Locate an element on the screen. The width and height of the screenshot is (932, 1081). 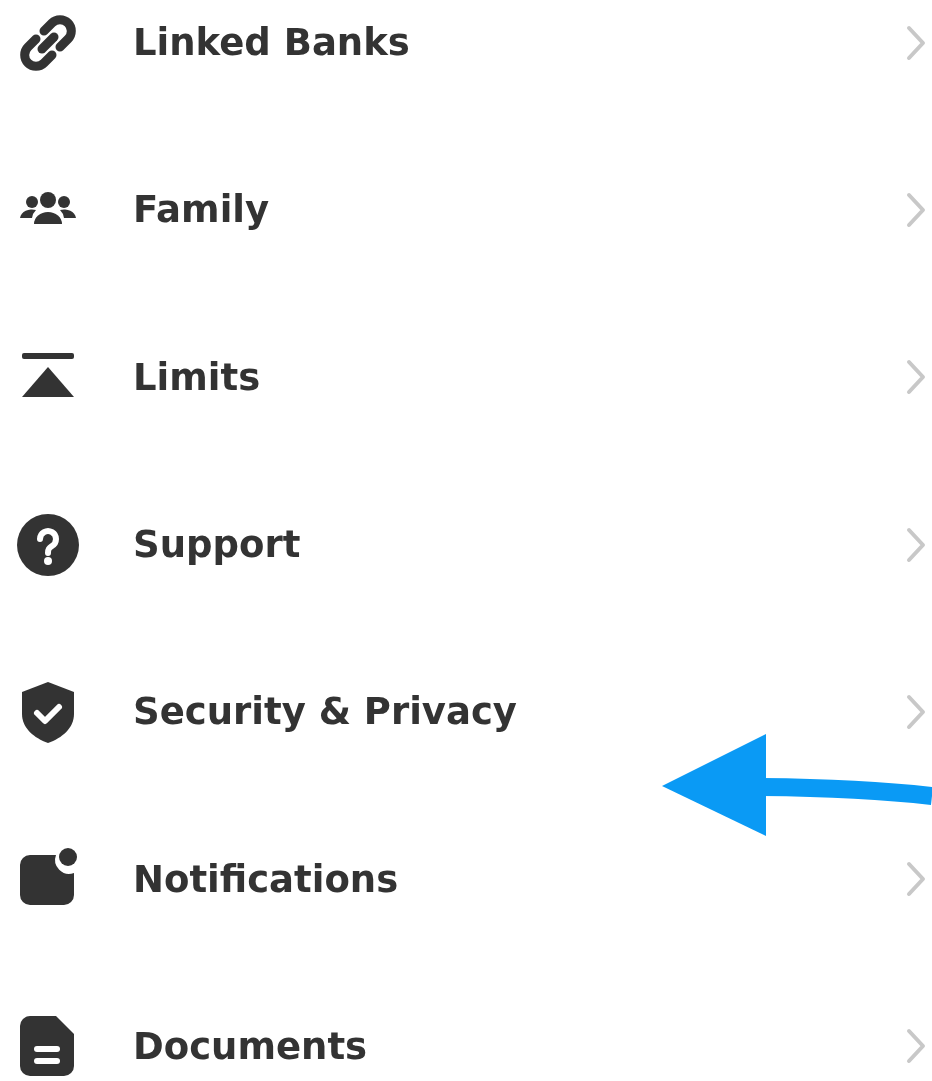
menu-item: Linked Banks is located at coordinates (466, 63).